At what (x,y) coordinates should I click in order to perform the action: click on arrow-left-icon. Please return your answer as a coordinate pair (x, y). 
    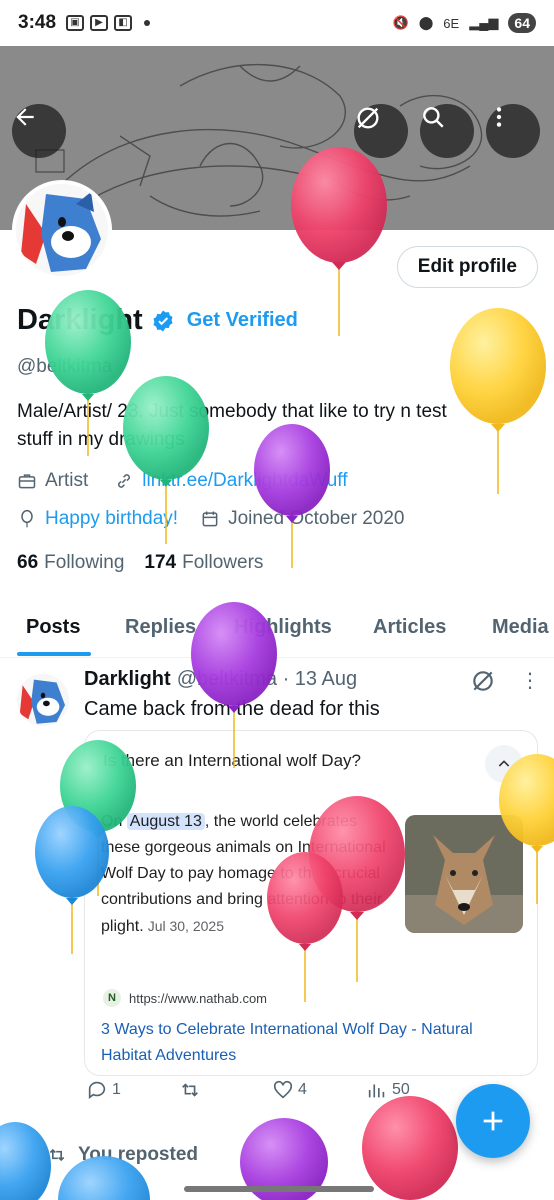
    Looking at the image, I should click on (25, 117).